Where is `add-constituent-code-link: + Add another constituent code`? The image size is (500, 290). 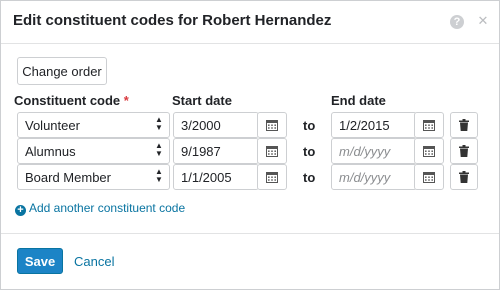 add-constituent-code-link: + Add another constituent code is located at coordinates (100, 208).